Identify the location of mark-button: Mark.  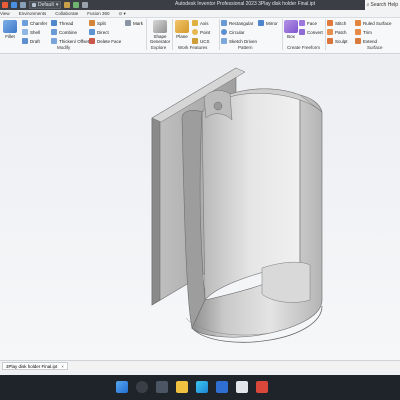
(134, 23).